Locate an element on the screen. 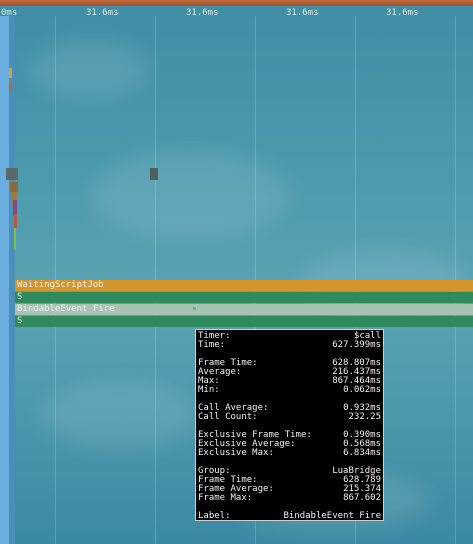  tooltip-row-group-frame-max: Frame Max: 867.602 is located at coordinates (289, 498).